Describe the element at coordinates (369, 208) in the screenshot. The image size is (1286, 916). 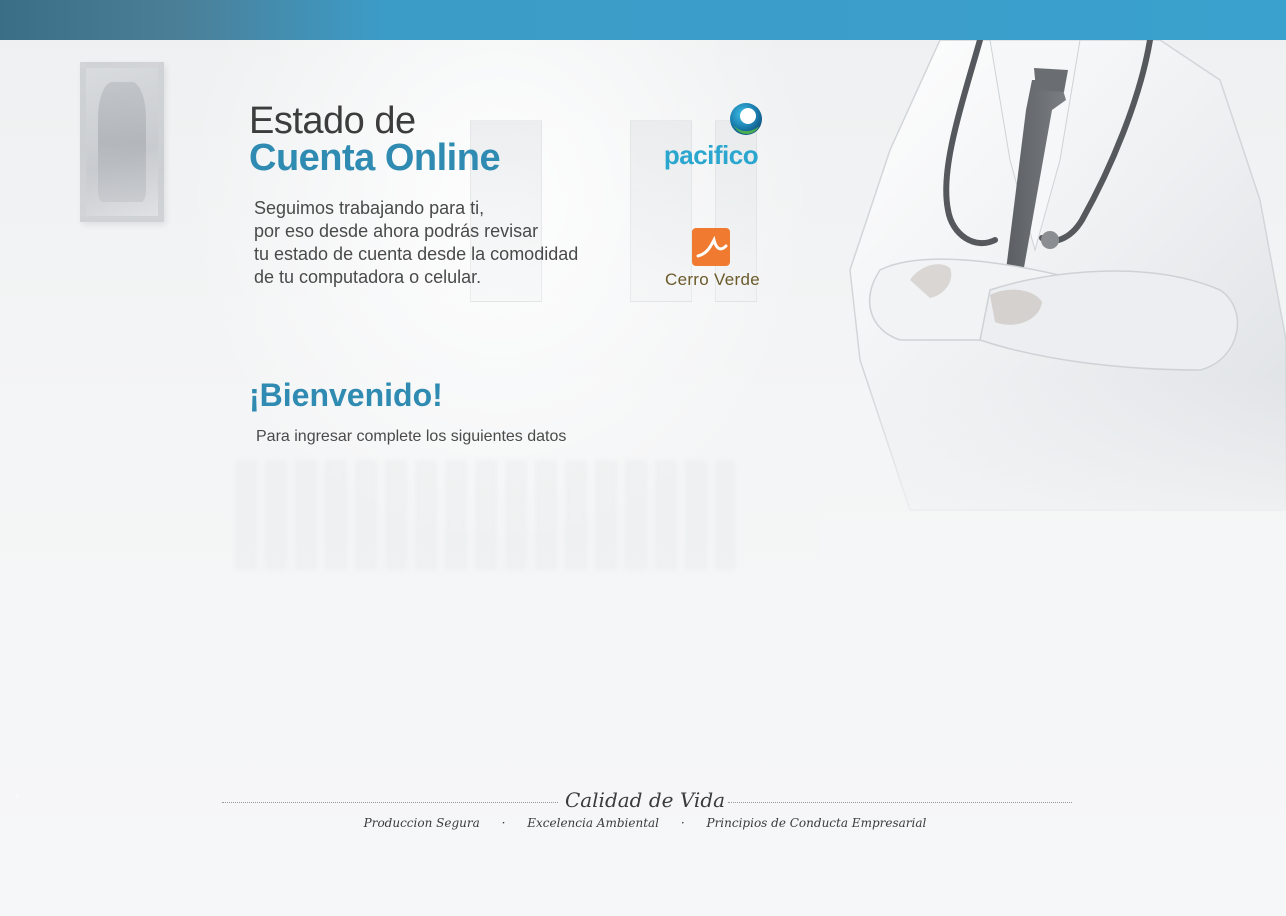
I see `intro-line: Seguimos trabajando para ti,` at that location.